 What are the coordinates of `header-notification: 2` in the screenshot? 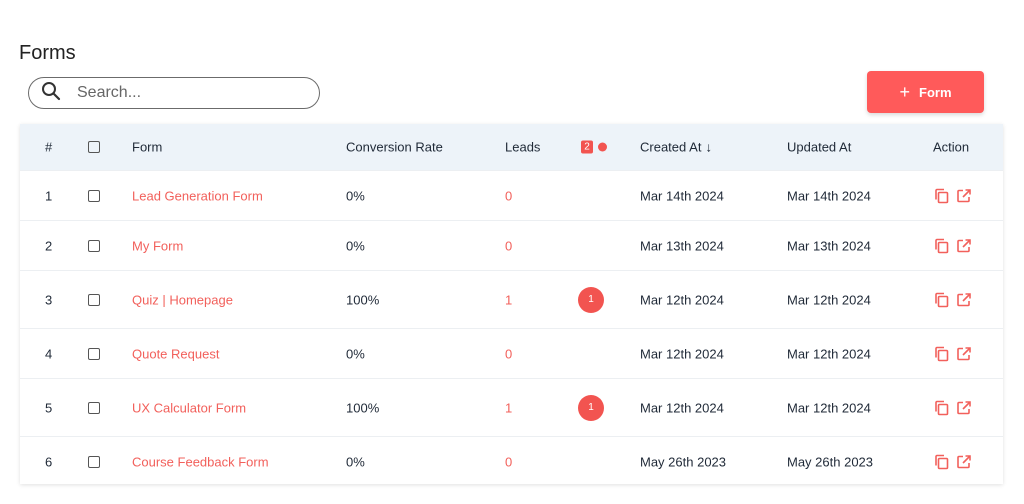 It's located at (594, 147).